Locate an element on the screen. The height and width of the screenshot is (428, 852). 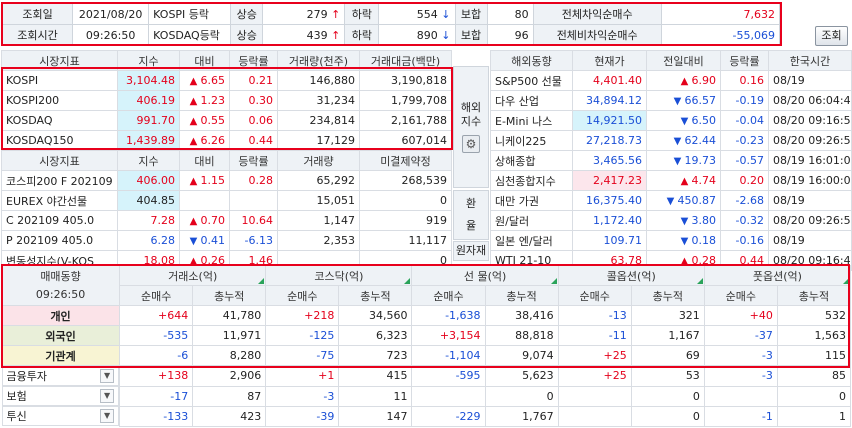
world-market-row: 대만 가권 16,375.40 ▼ 450.87 -2.68 08/19 is located at coordinates (671, 200).